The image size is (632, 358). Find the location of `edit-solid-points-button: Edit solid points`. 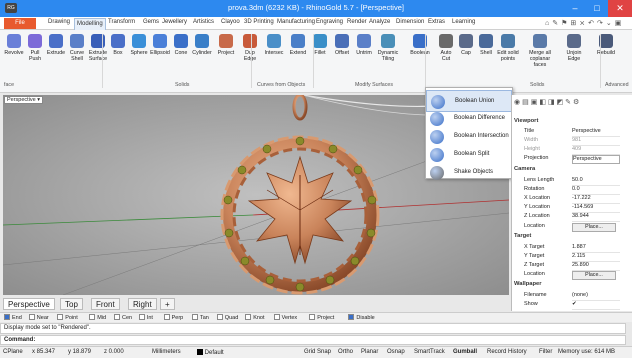

edit-solid-points-button: Edit solid points is located at coordinates (508, 48).